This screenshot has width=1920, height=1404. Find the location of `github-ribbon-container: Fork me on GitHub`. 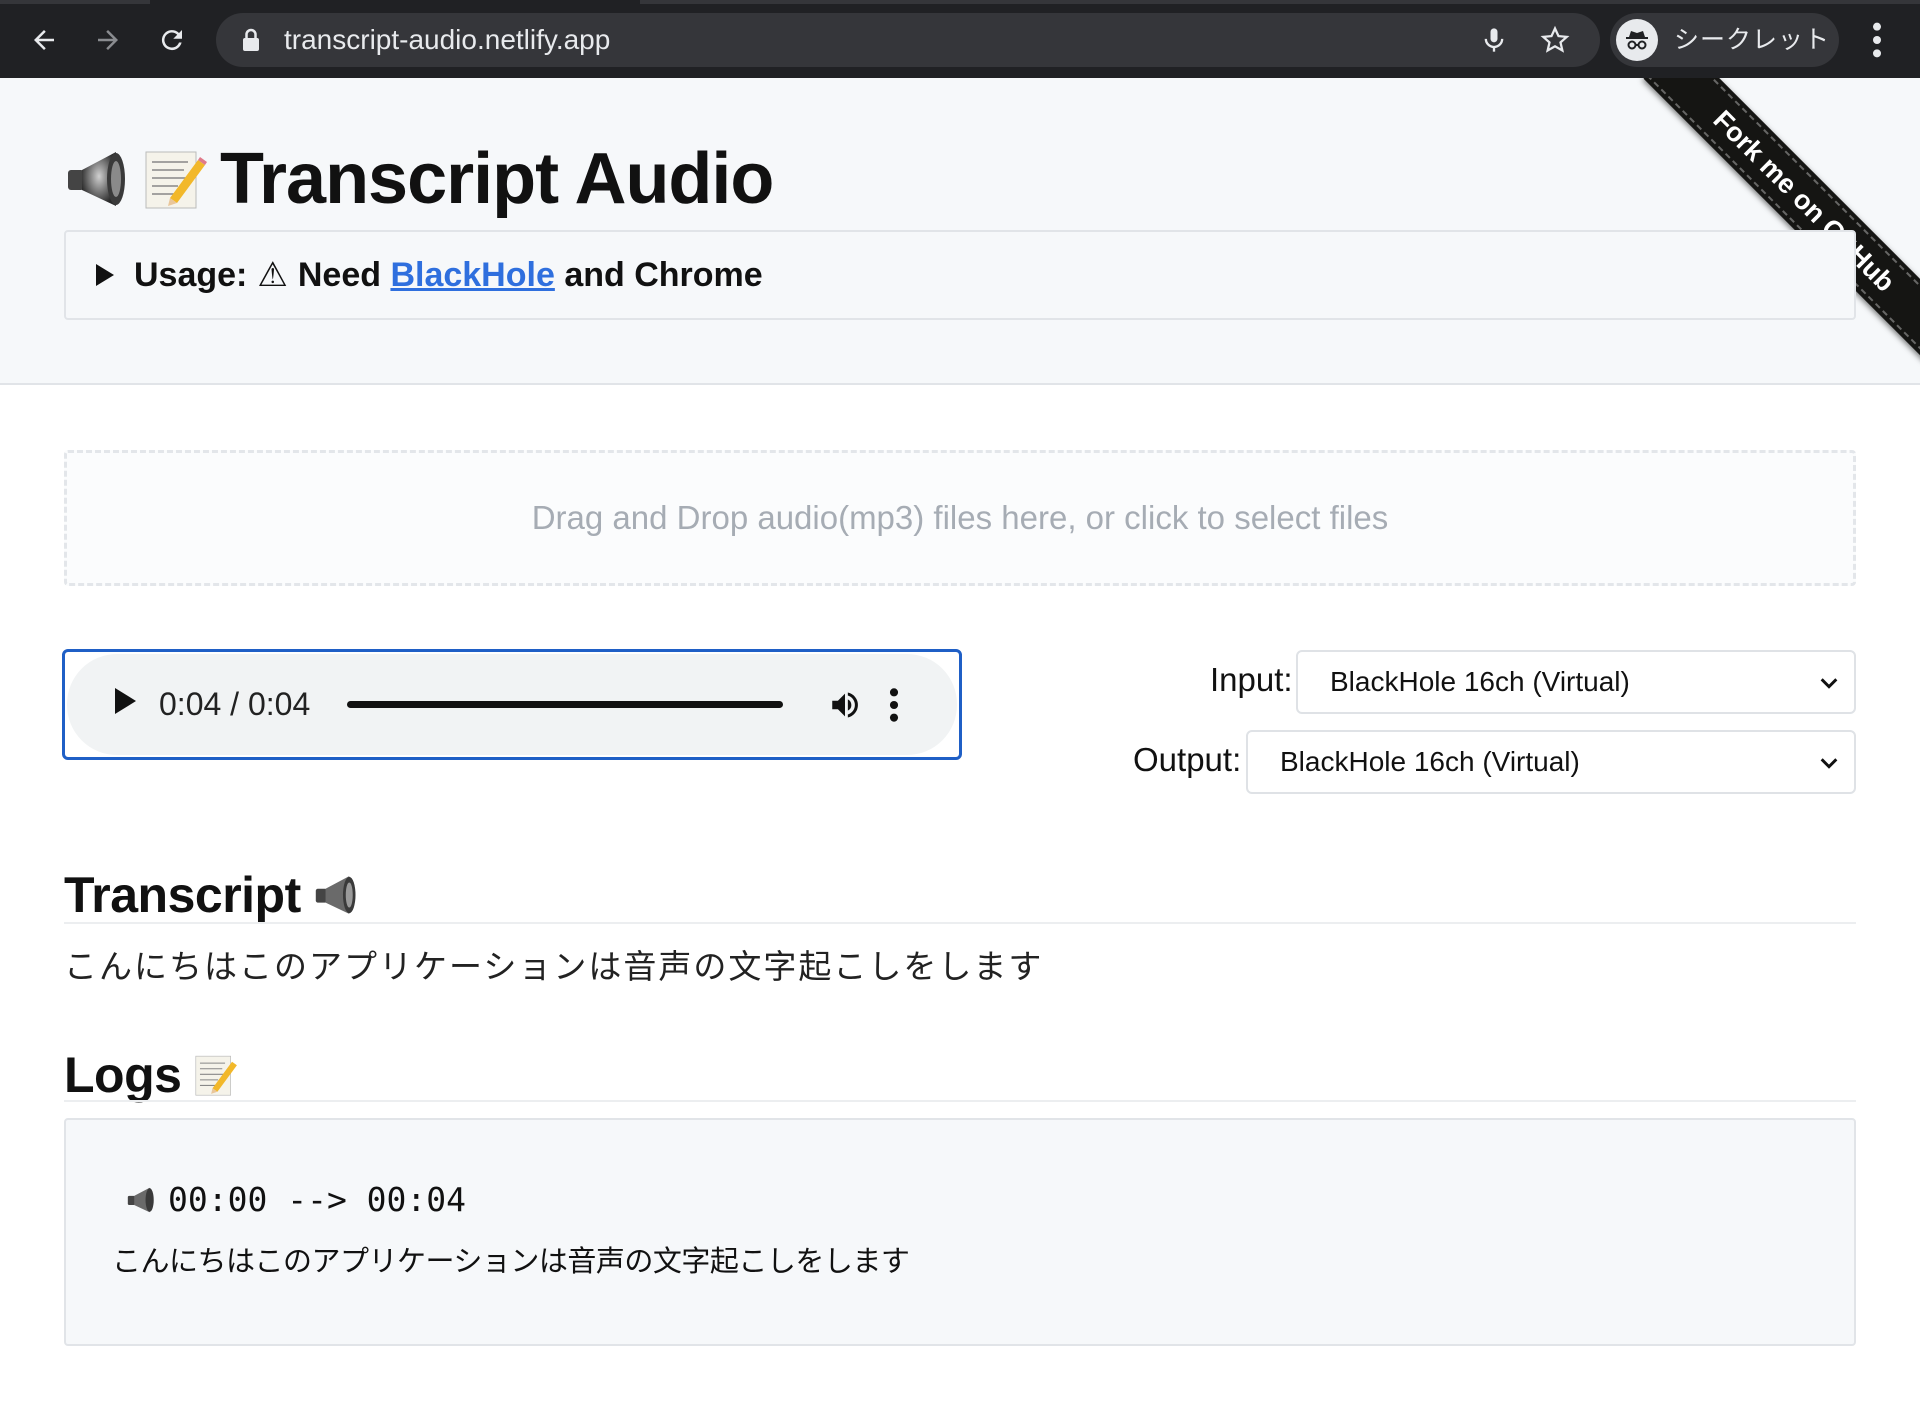

github-ribbon-container: Fork me on GitHub is located at coordinates (1775, 223).